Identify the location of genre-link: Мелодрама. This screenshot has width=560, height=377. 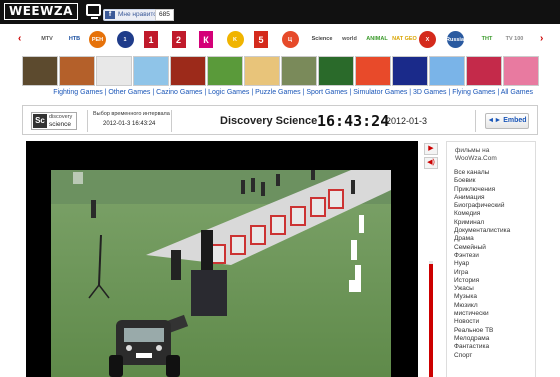
(482, 339).